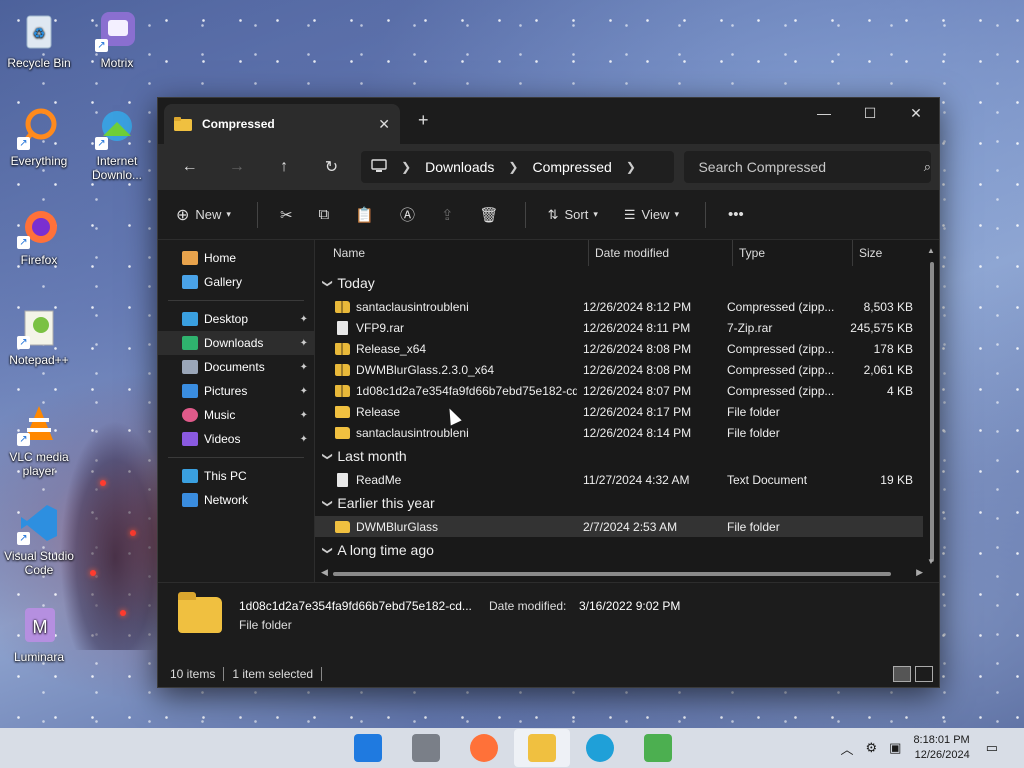  I want to click on vertical-scrollbar: ▲ ▼, so click(931, 406).